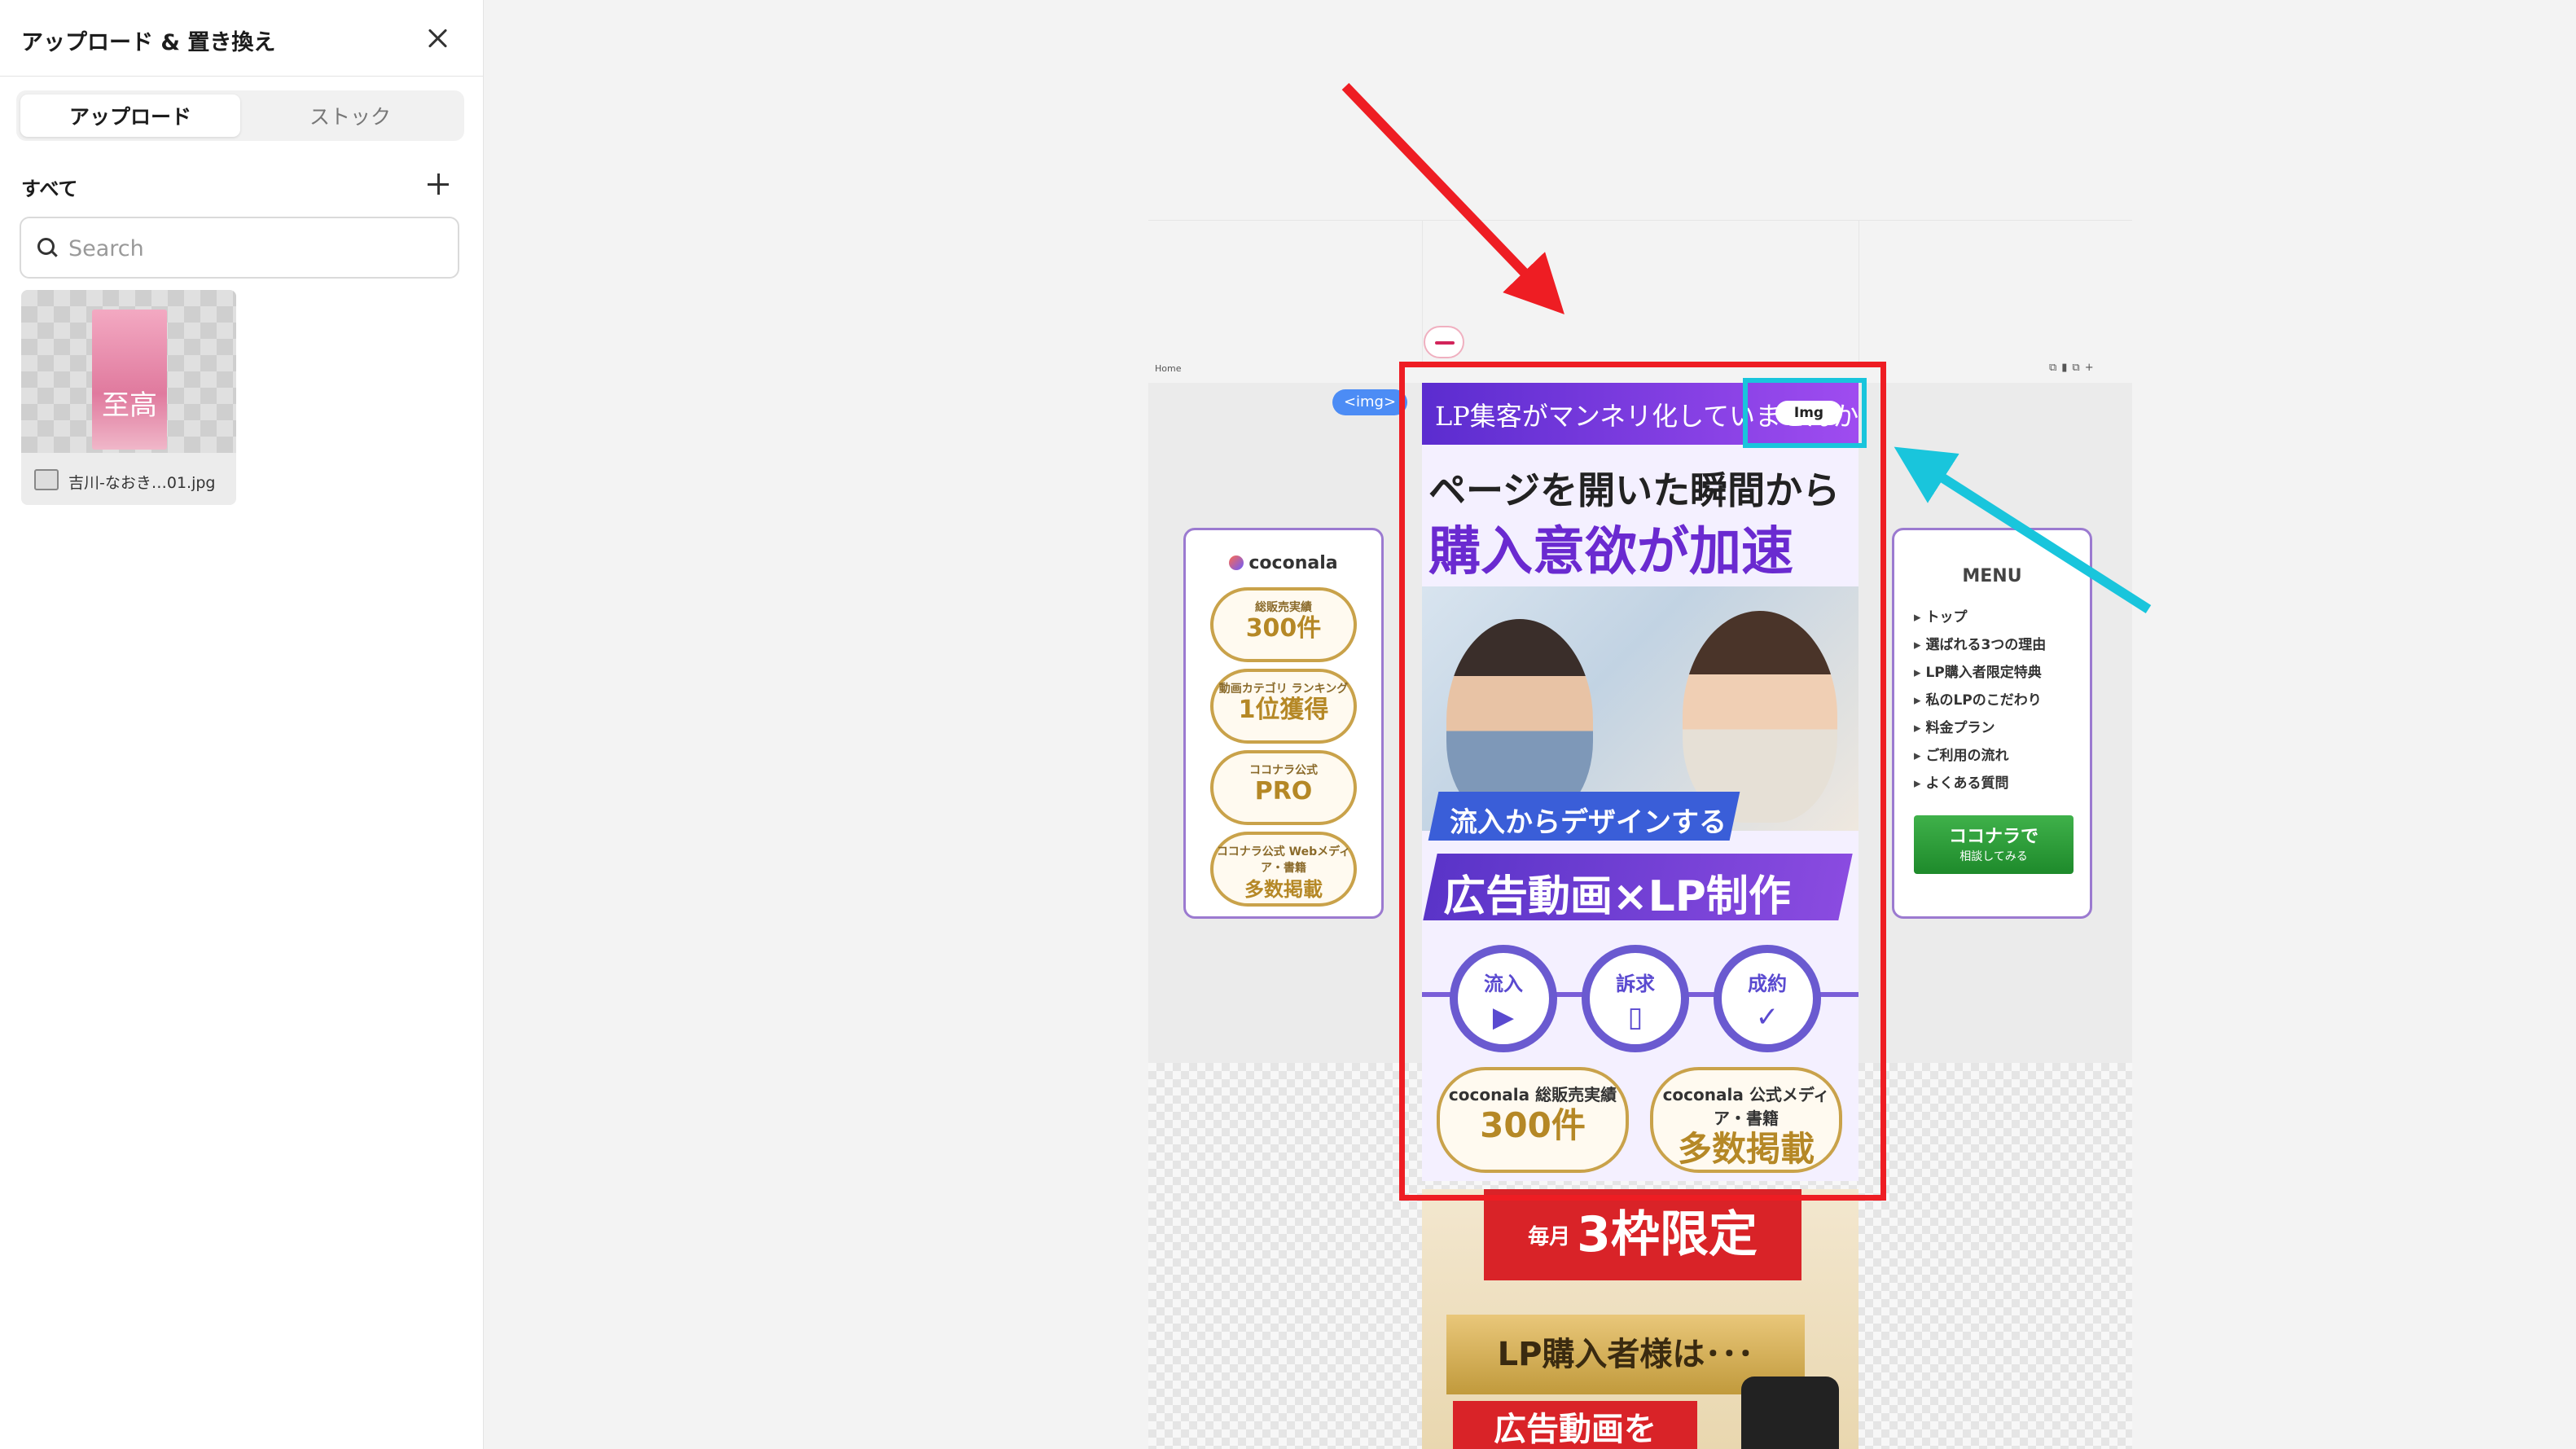 Image resolution: width=2576 pixels, height=1449 pixels. Describe the element at coordinates (1283, 860) in the screenshot. I see `award-caption: ココナラ公式 Webメディア・書籍` at that location.